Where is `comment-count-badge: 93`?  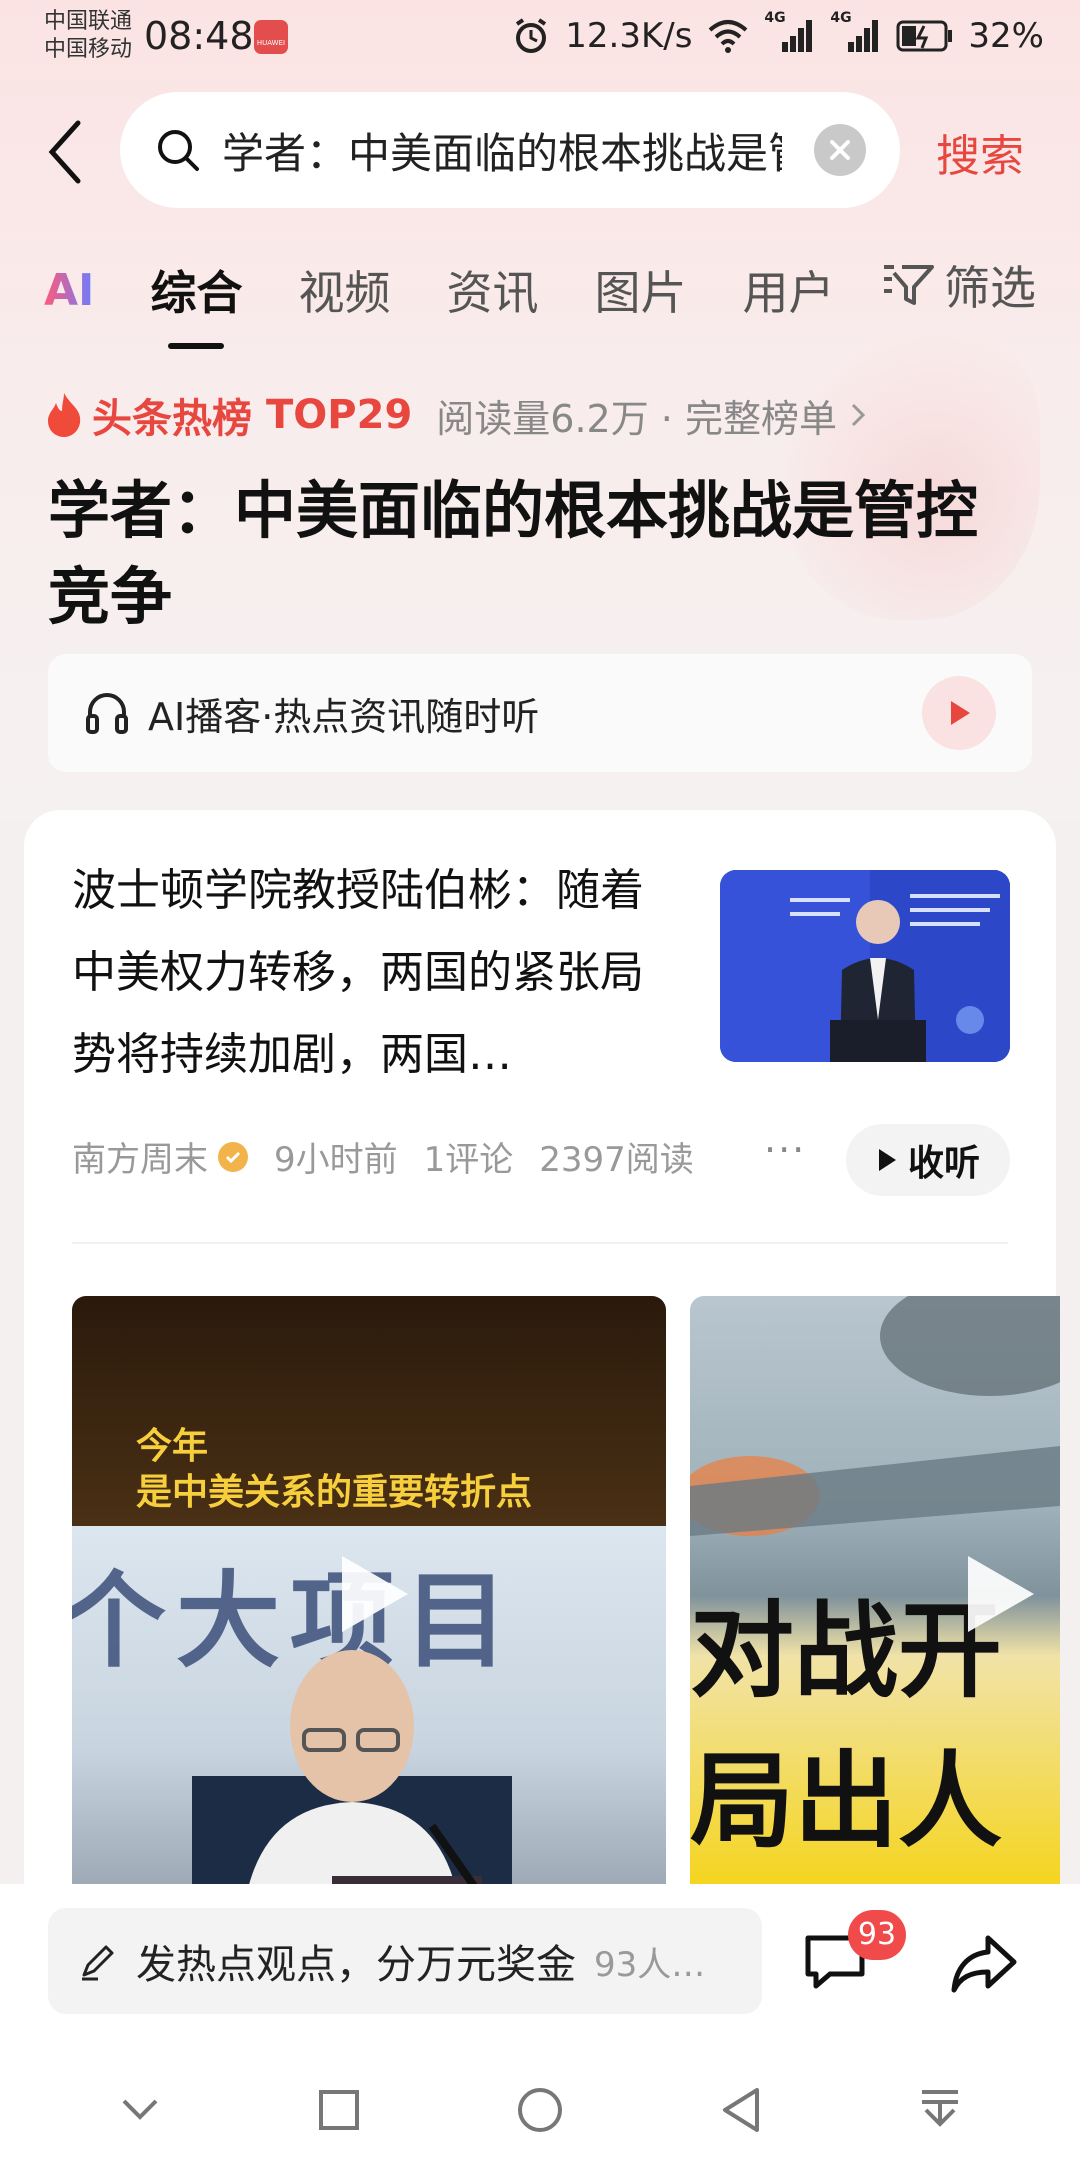 comment-count-badge: 93 is located at coordinates (877, 1935).